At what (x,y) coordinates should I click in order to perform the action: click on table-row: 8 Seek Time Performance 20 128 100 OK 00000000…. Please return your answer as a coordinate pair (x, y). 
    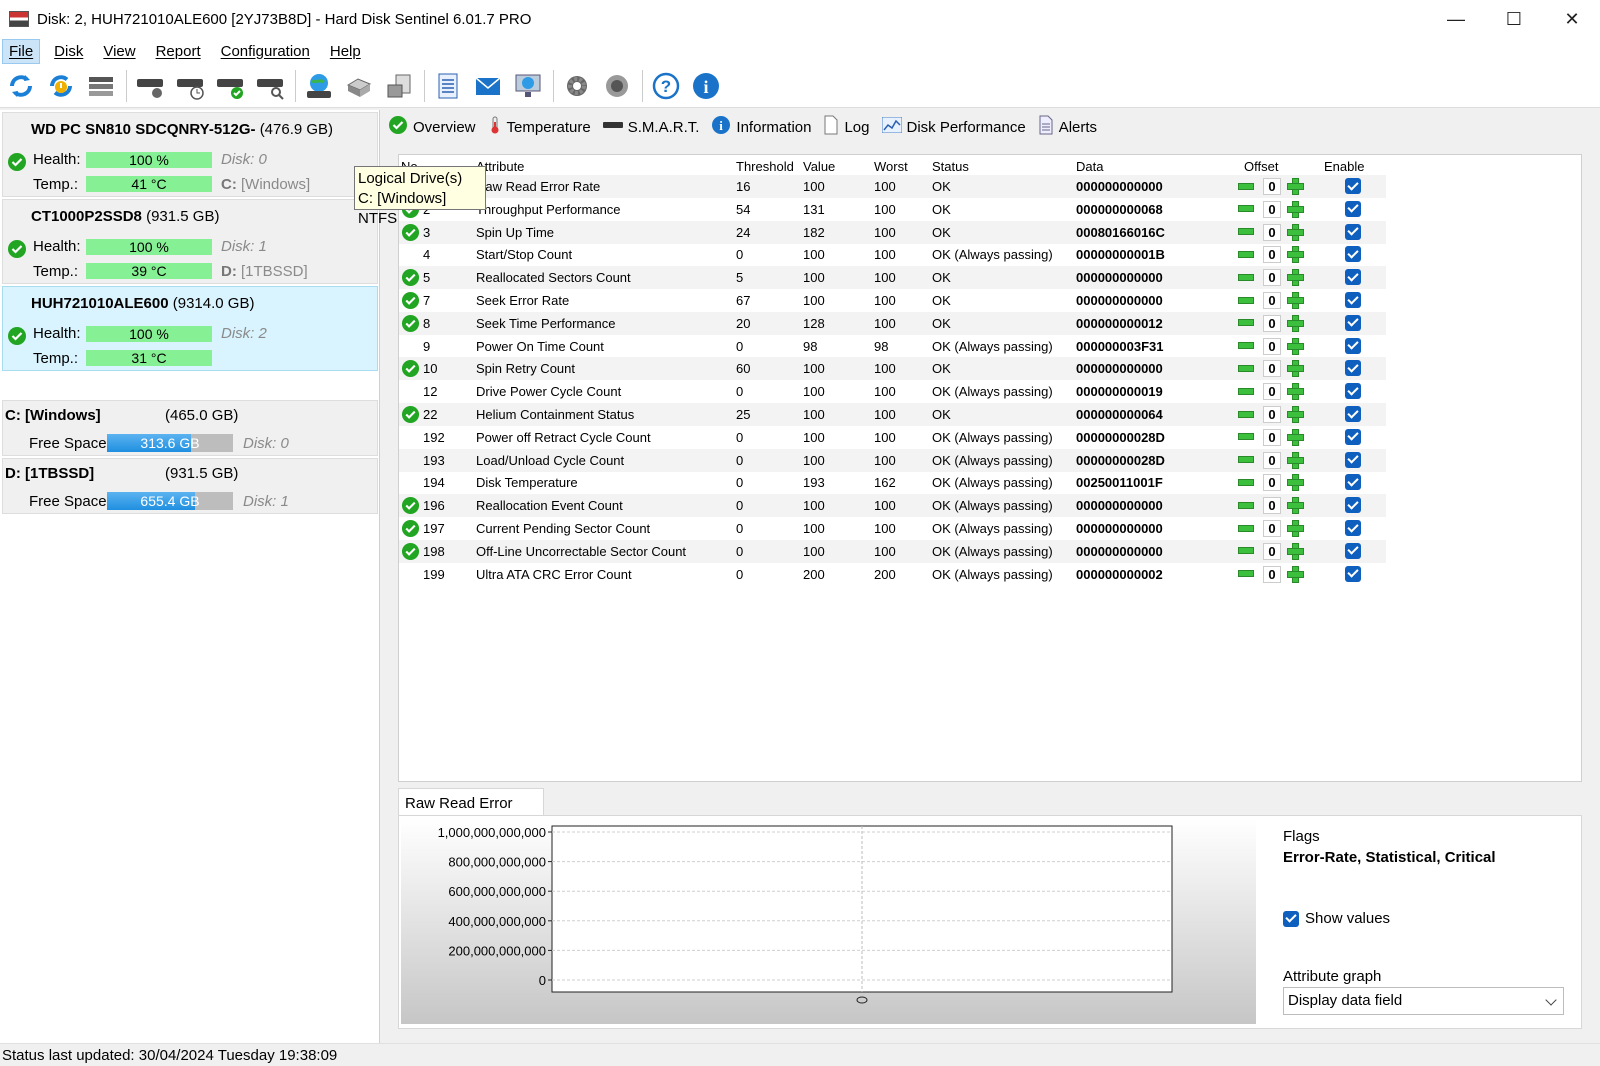
    Looking at the image, I should click on (892, 323).